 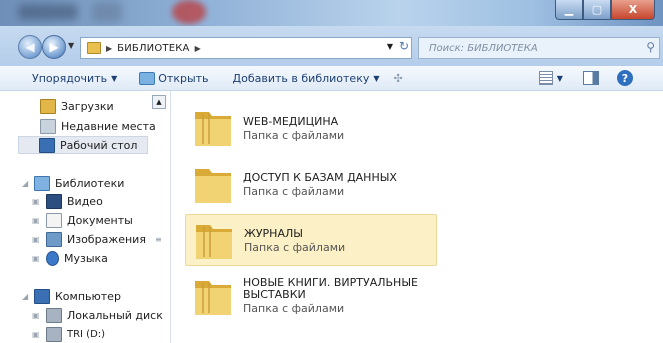 I want to click on folder-name-line2: ВЫСТАВКИ, so click(x=274, y=294).